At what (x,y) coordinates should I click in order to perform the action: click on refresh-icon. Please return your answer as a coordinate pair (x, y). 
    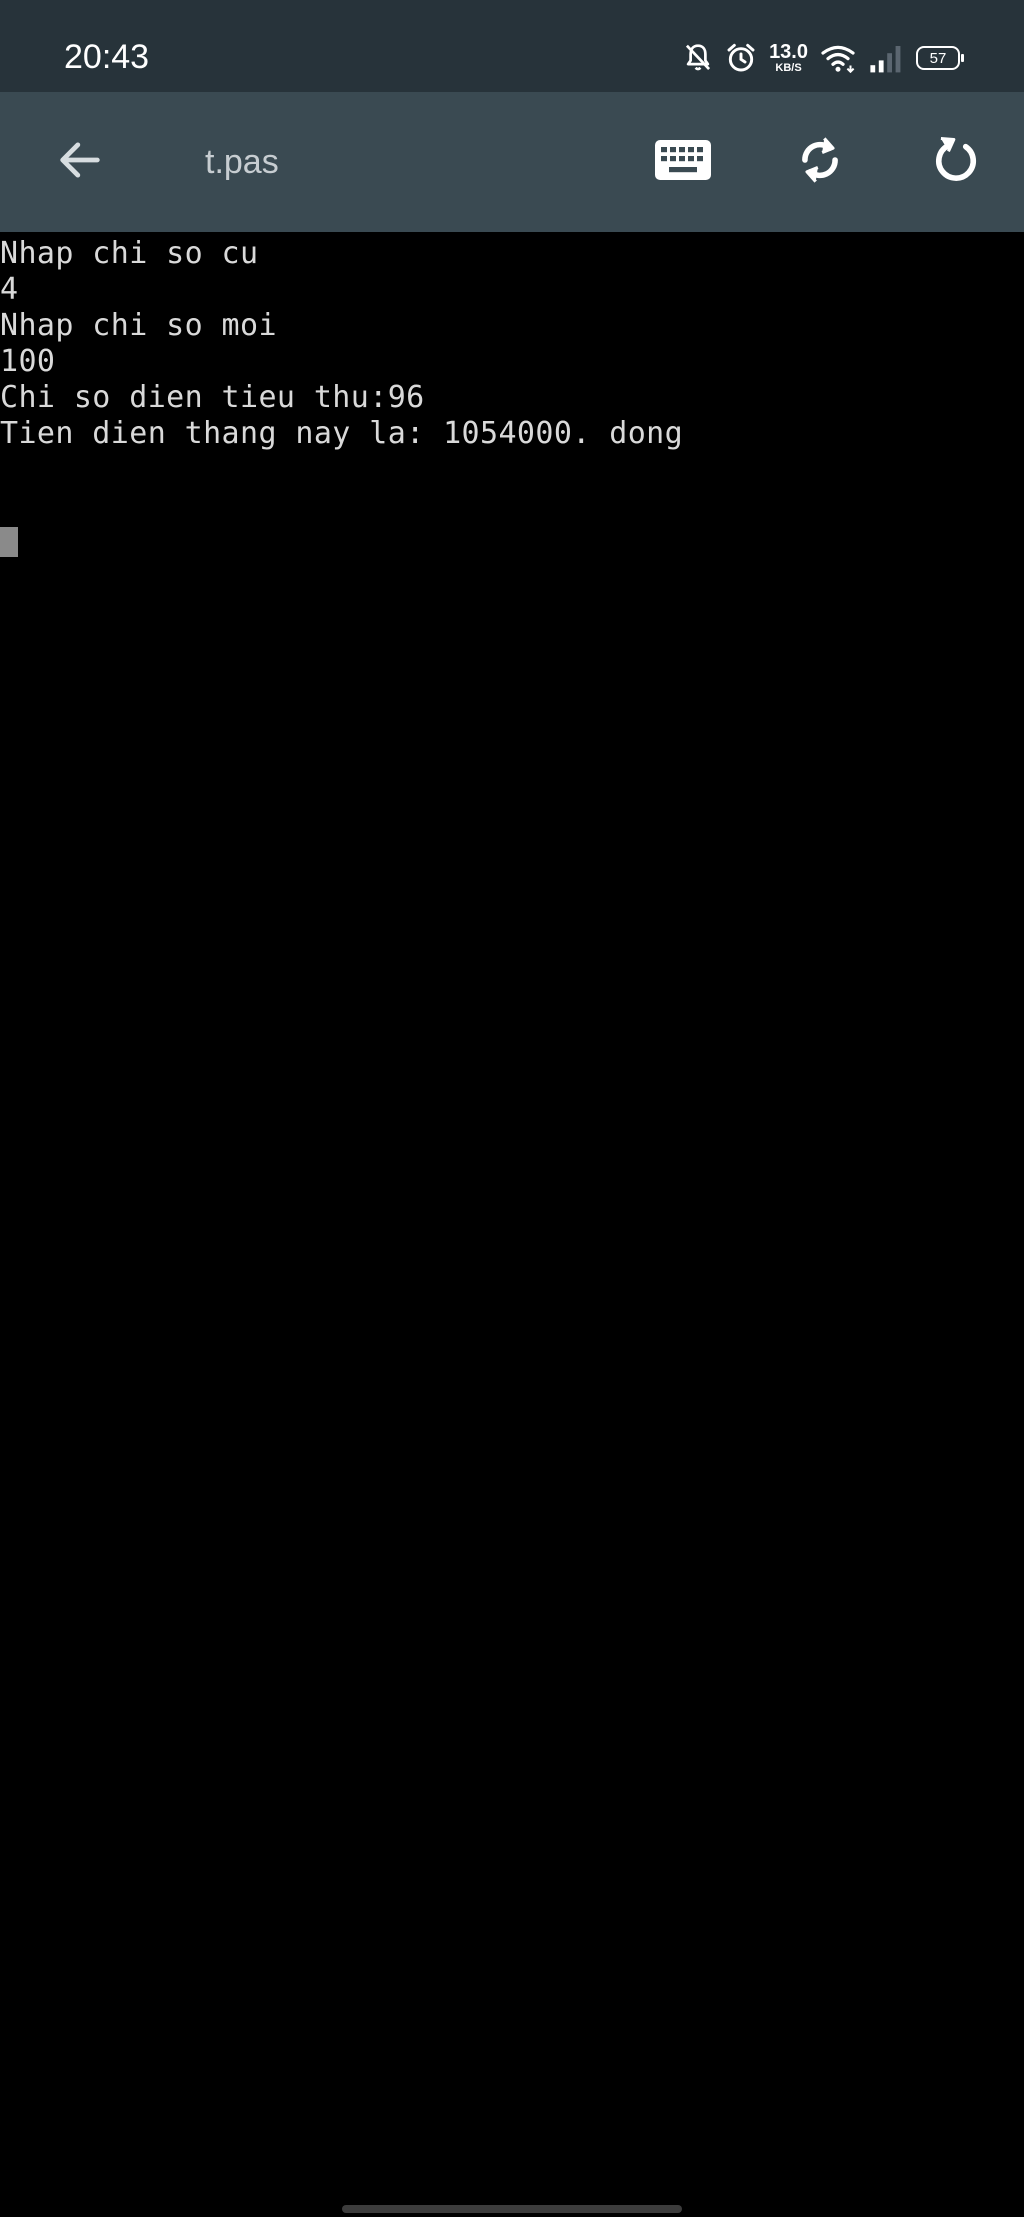
    Looking at the image, I should click on (956, 162).